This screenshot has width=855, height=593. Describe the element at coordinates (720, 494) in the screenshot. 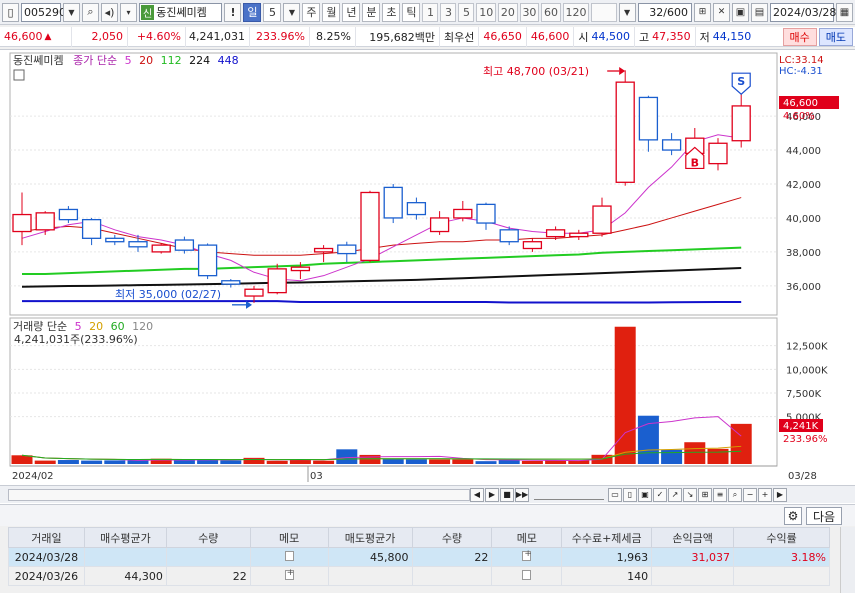

I see `compare-icon: ≡` at that location.